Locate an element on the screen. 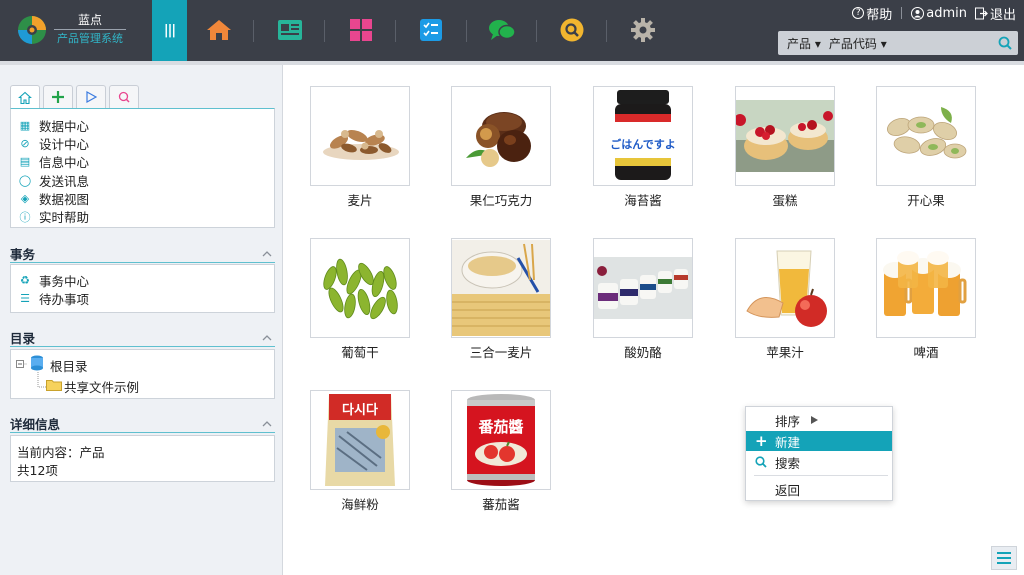 The height and width of the screenshot is (575, 1024). logout-link: 退出 is located at coordinates (995, 13).